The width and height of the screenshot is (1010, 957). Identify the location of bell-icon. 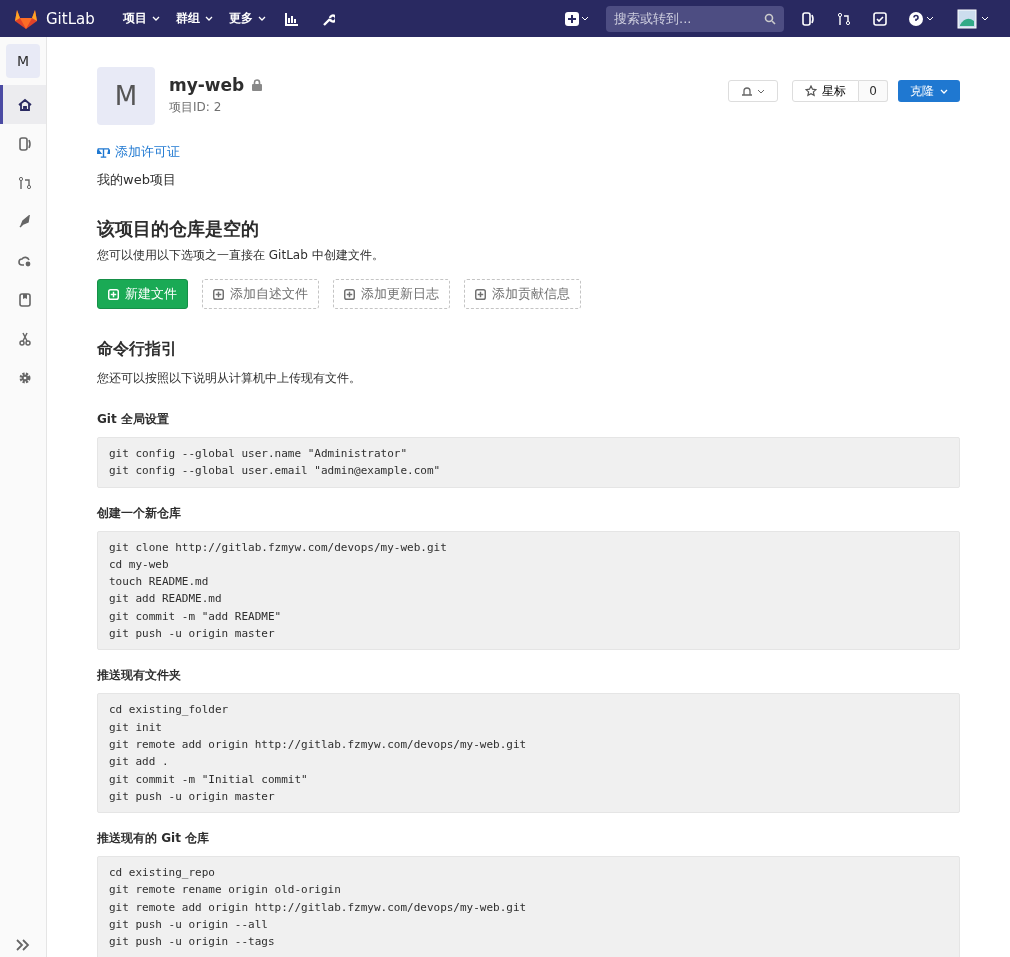
(753, 91).